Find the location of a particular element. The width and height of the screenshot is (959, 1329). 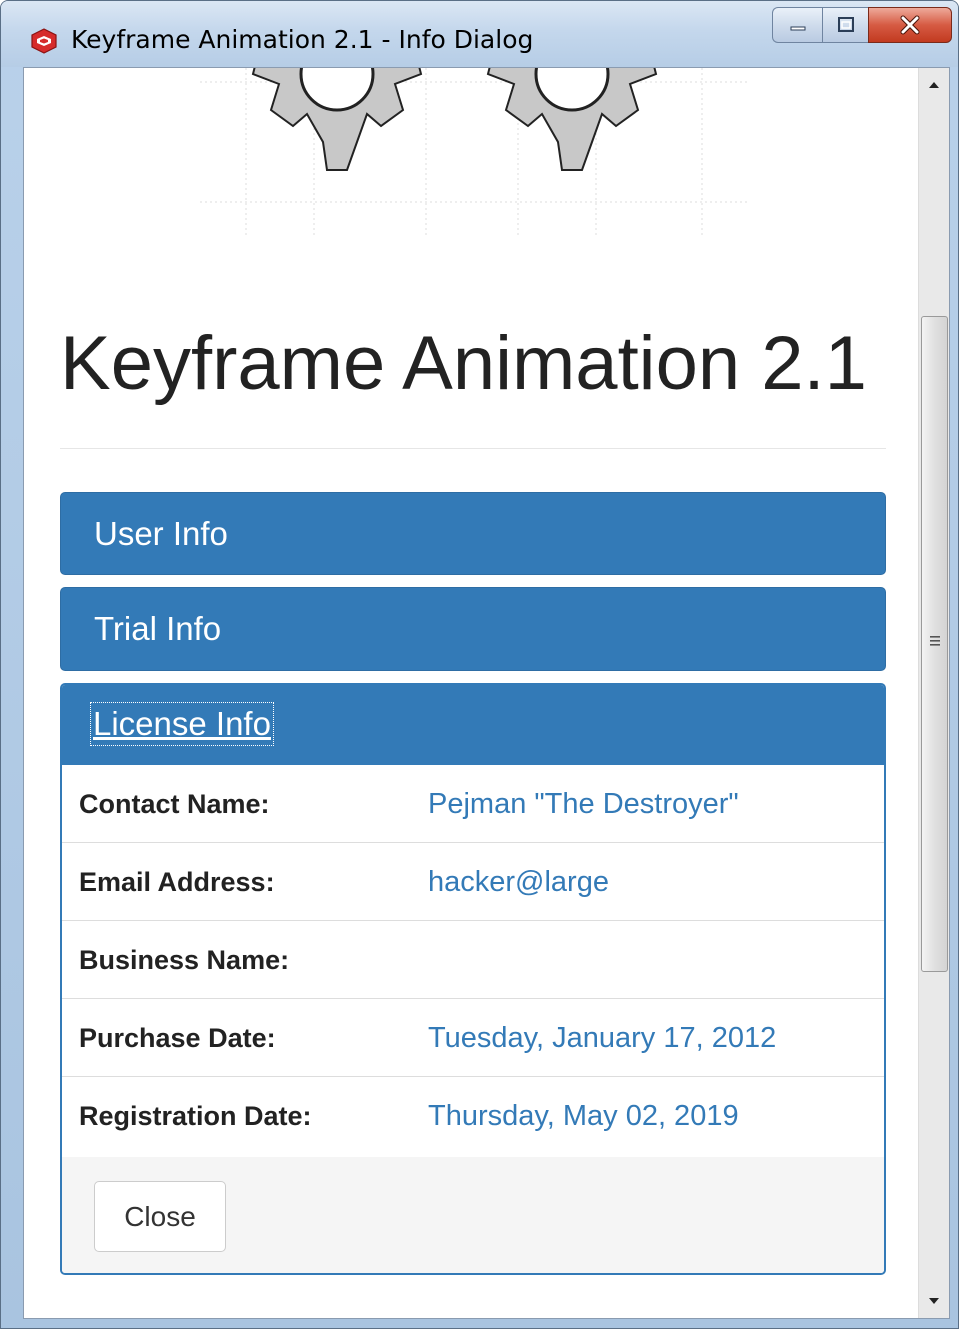

sketchup-icon is located at coordinates (44, 41).